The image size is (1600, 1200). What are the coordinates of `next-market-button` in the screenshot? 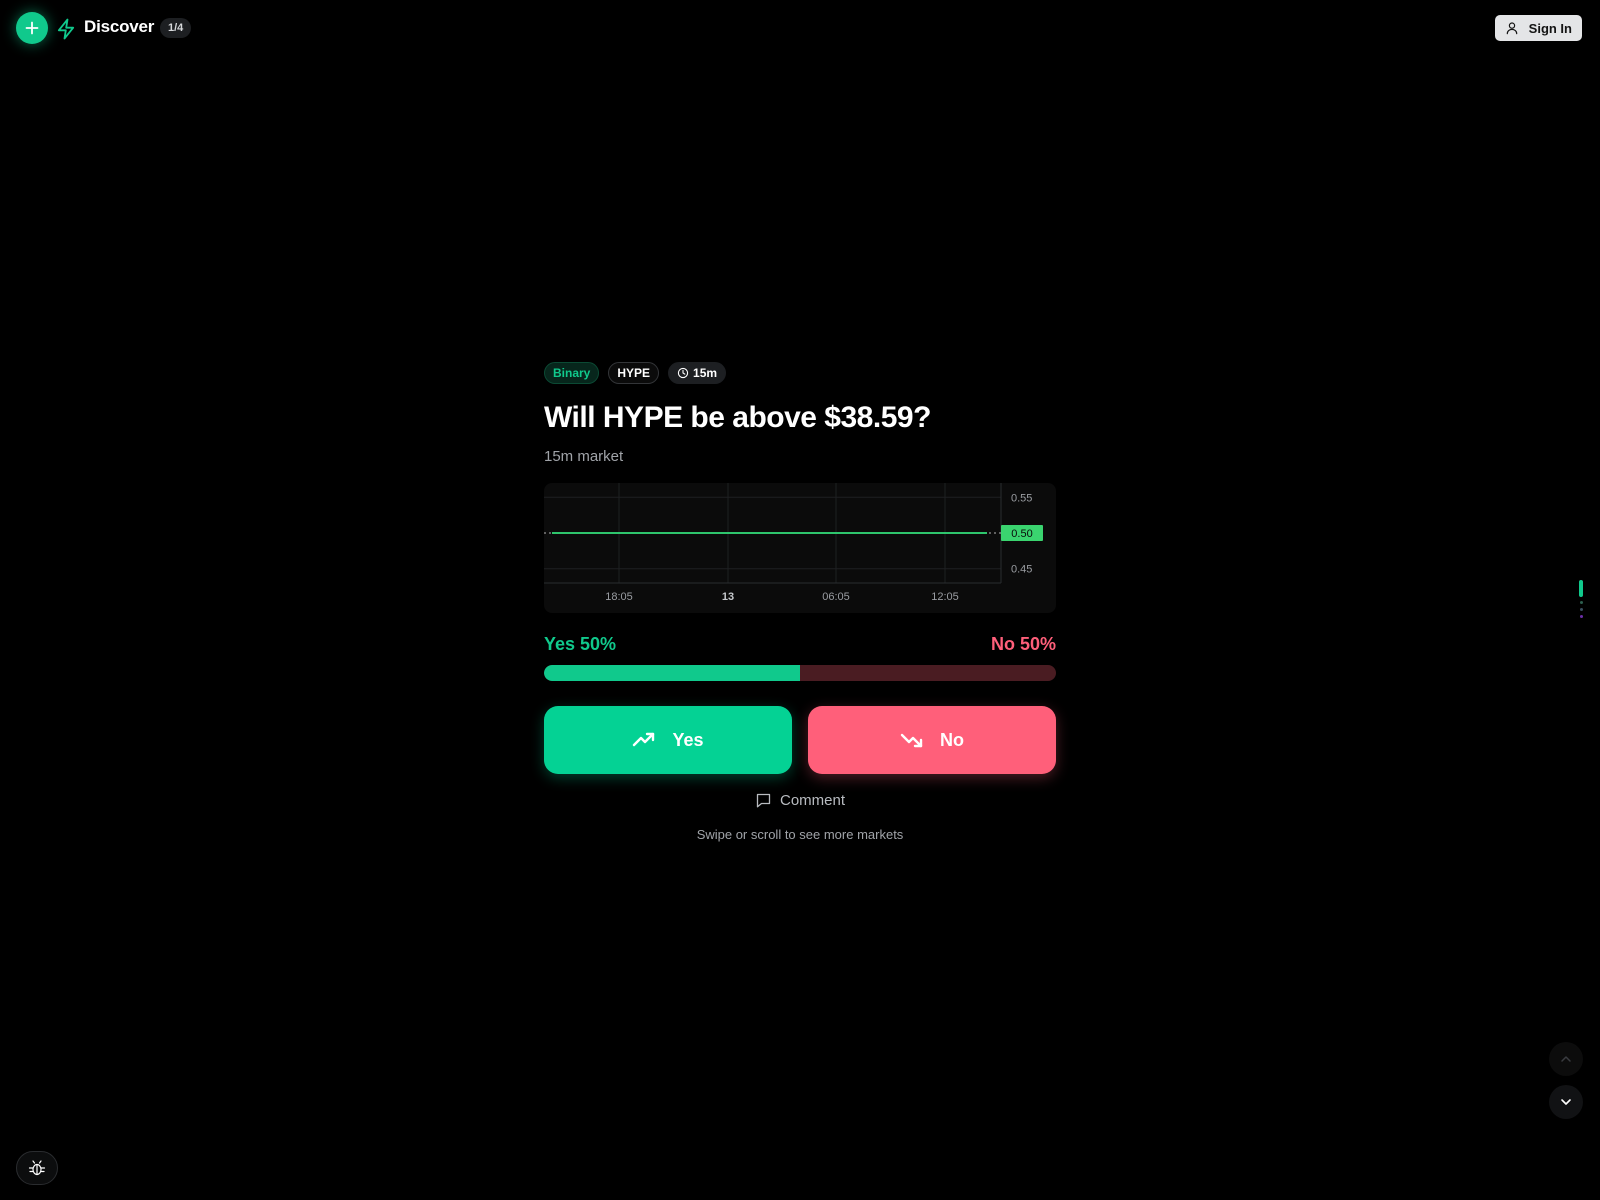 It's located at (1566, 1102).